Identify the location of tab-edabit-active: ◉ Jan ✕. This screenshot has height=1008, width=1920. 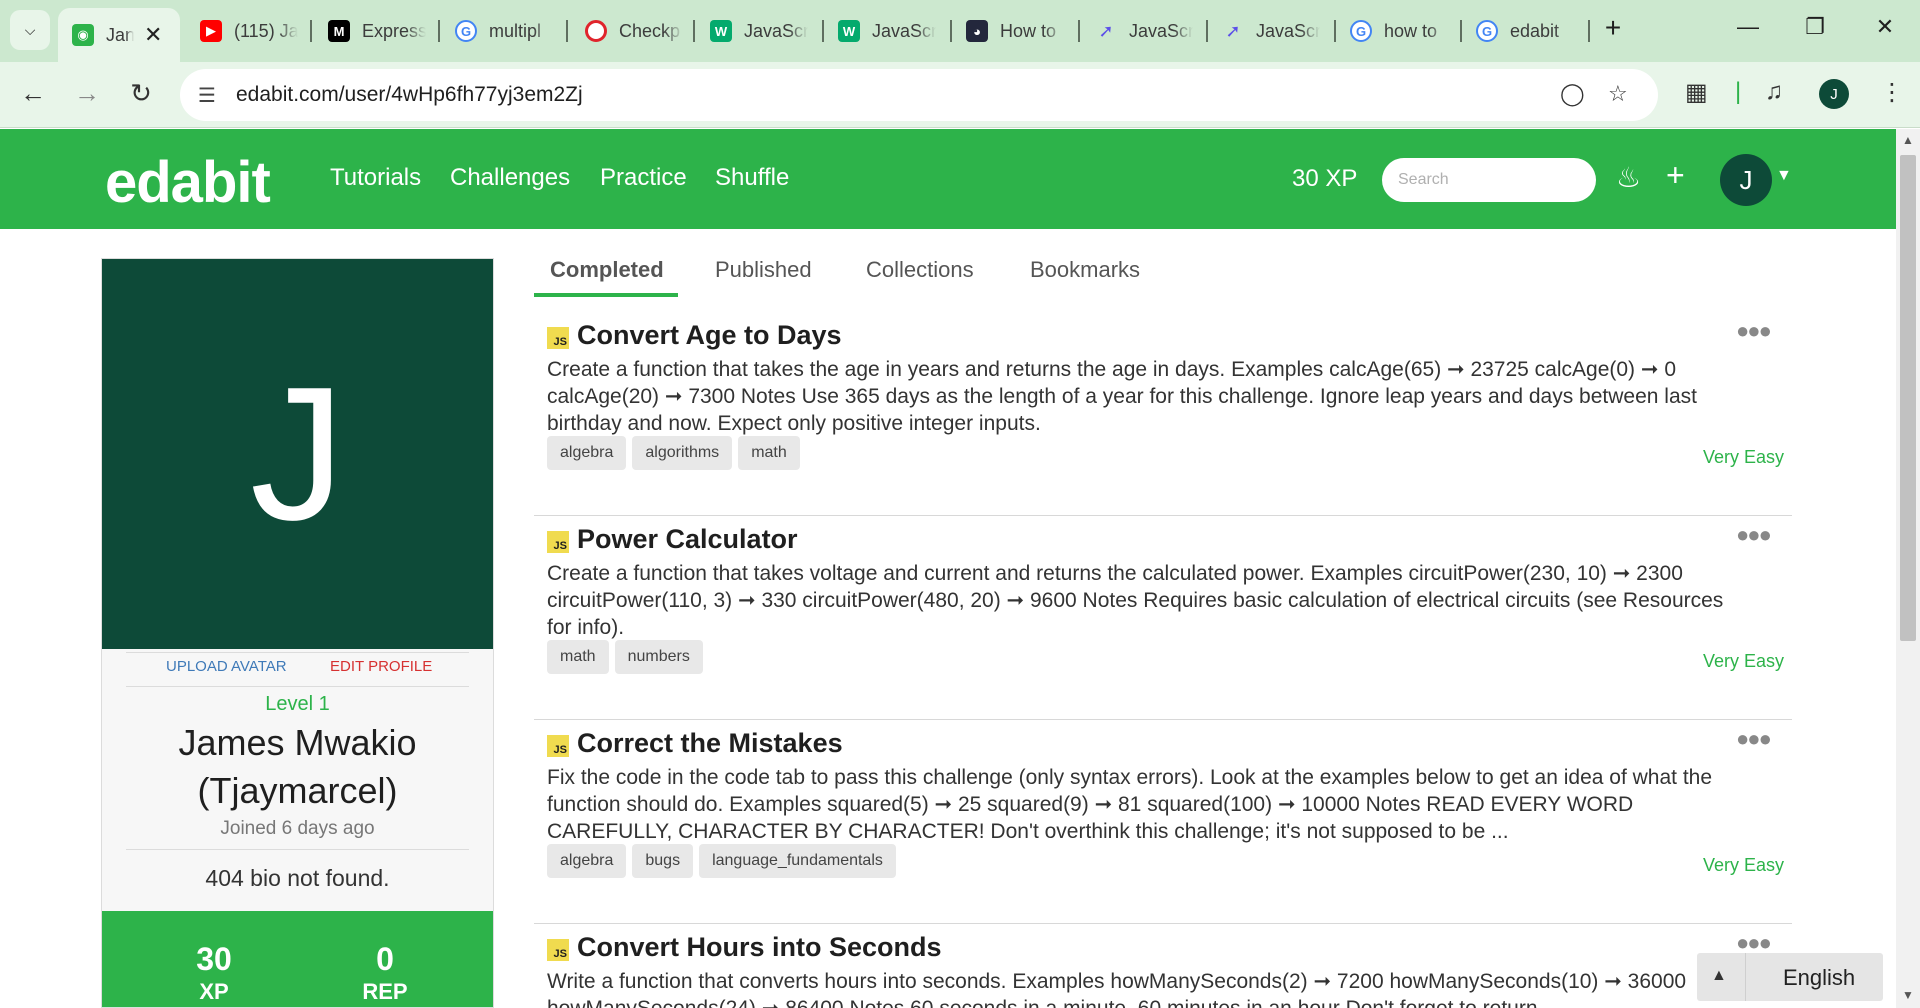
(119, 35).